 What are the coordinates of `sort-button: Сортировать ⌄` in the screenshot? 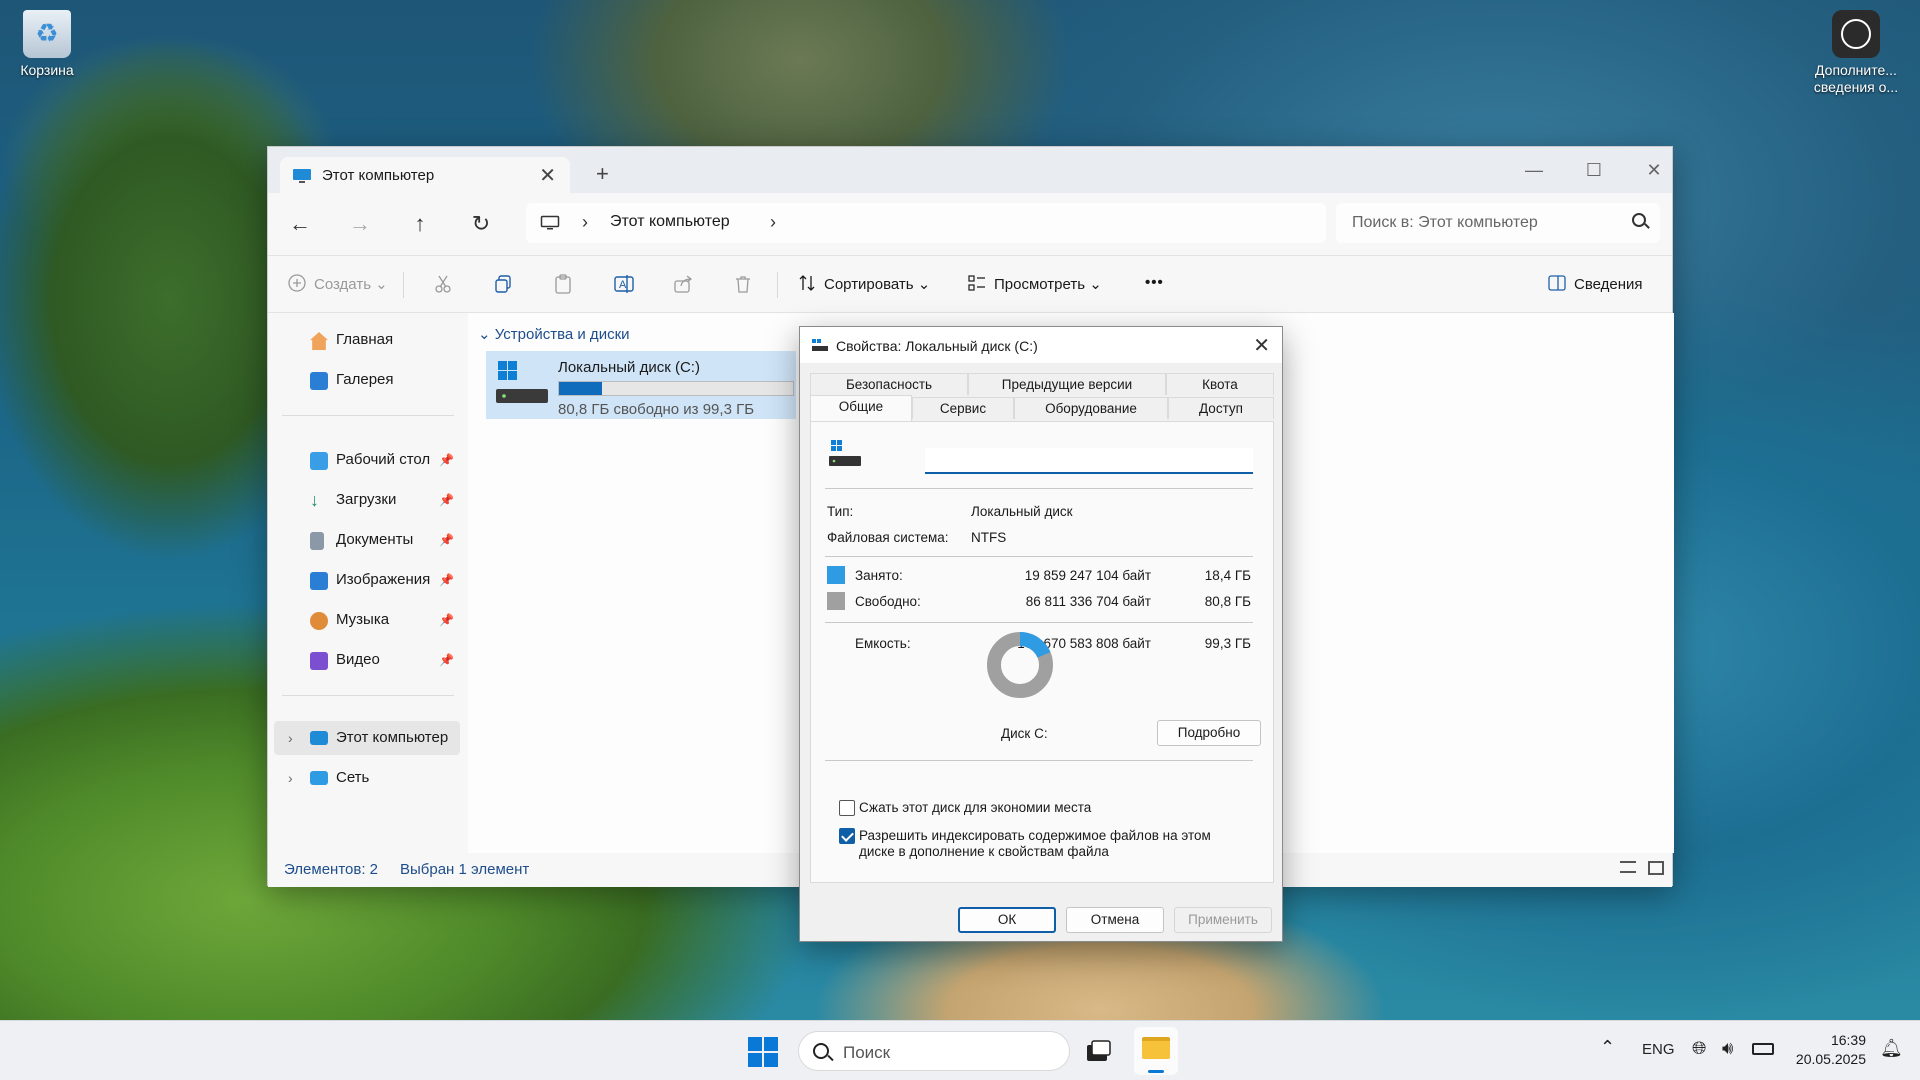 It's located at (864, 283).